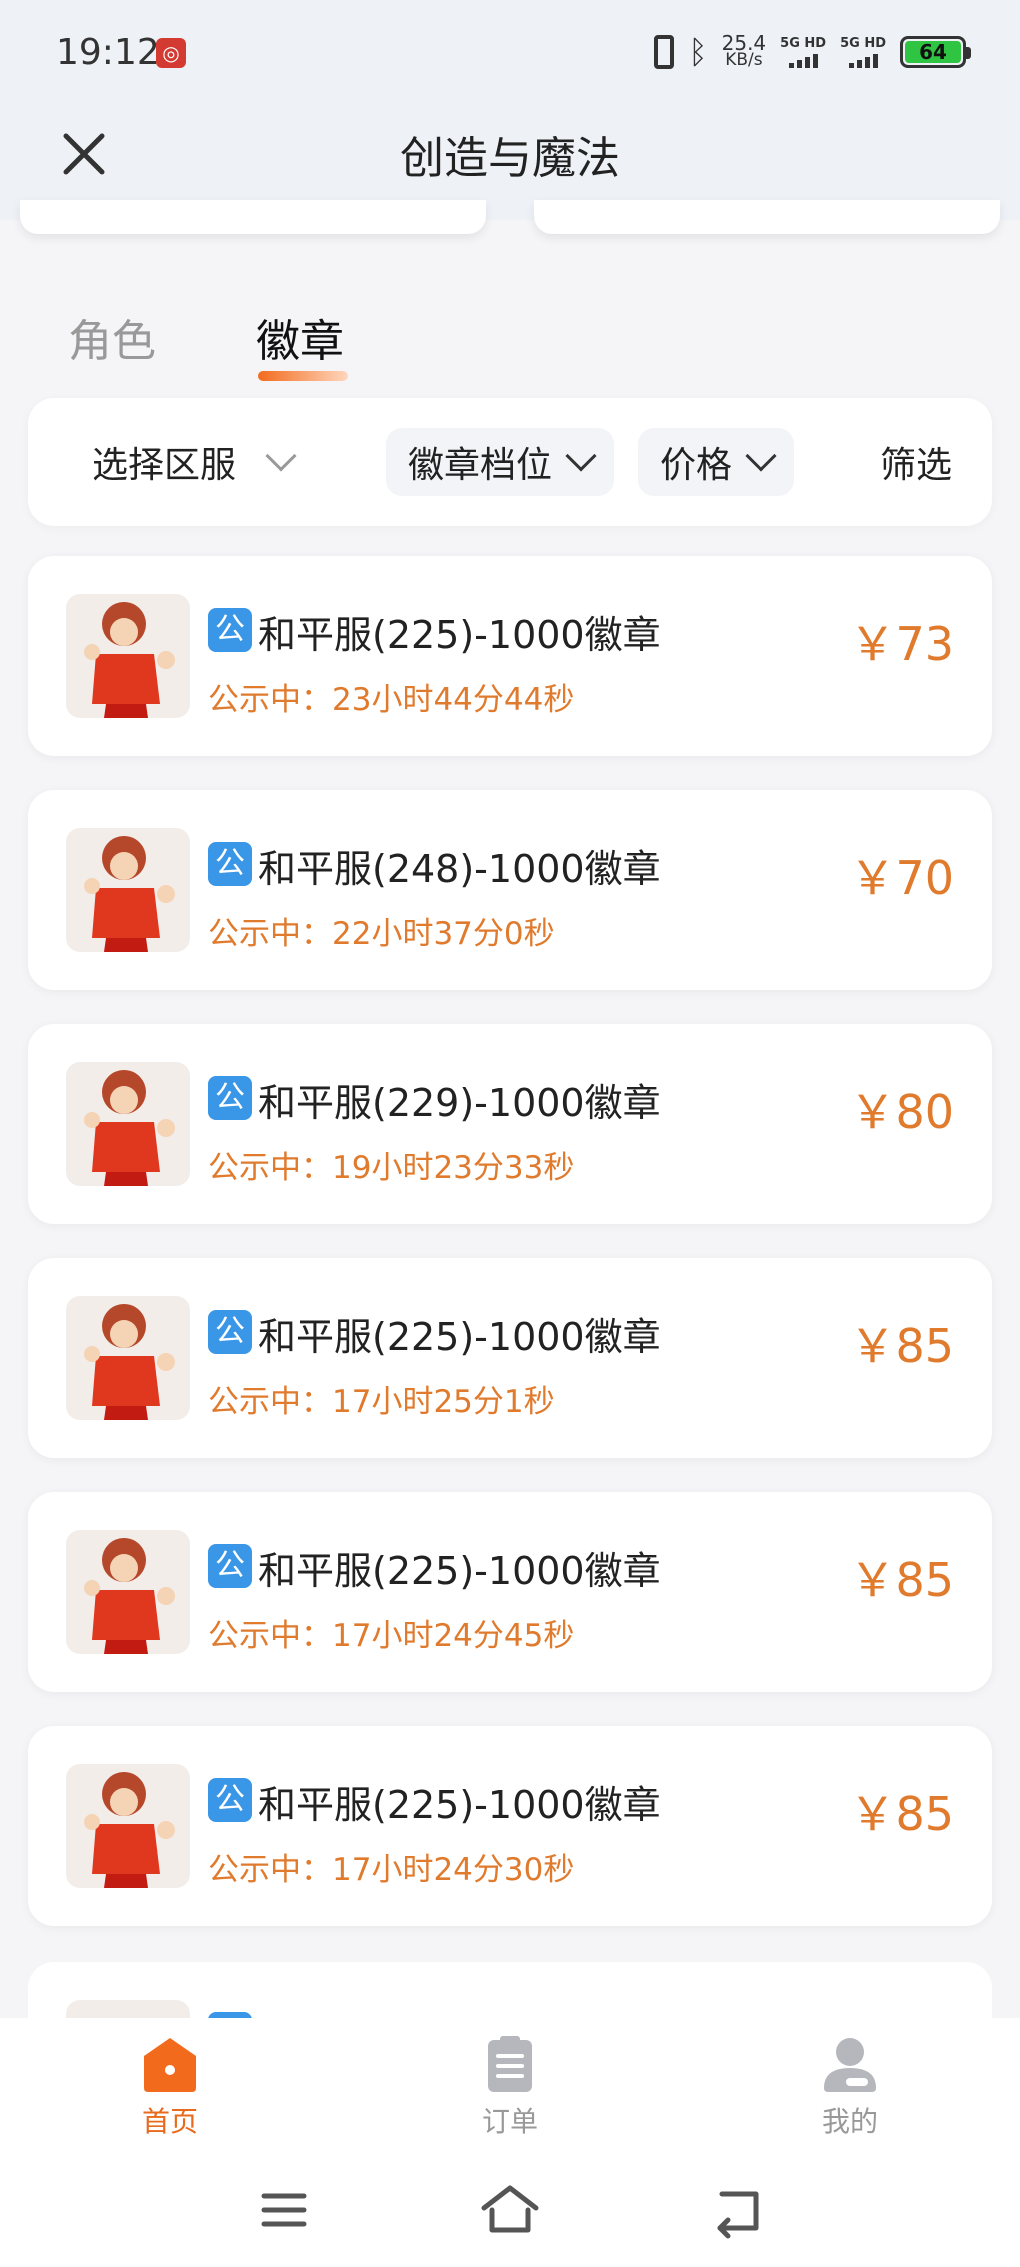 The width and height of the screenshot is (1020, 2267). I want to click on tab-character: 角色, so click(112, 340).